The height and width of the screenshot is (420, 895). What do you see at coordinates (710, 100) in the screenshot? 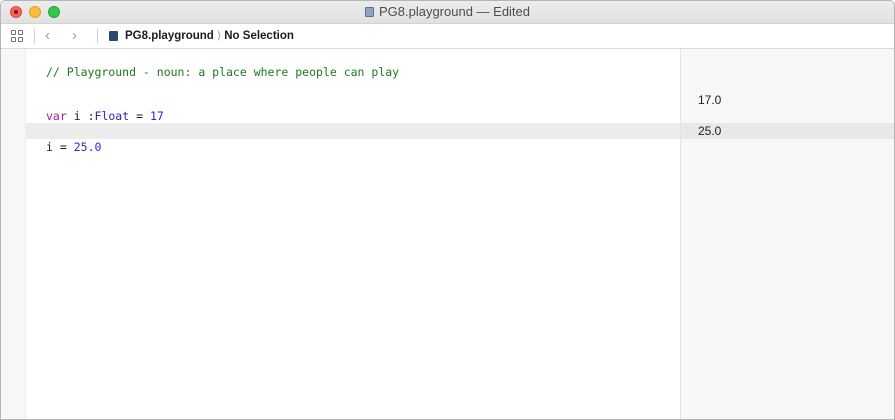
I see `result-value: 17.0` at bounding box center [710, 100].